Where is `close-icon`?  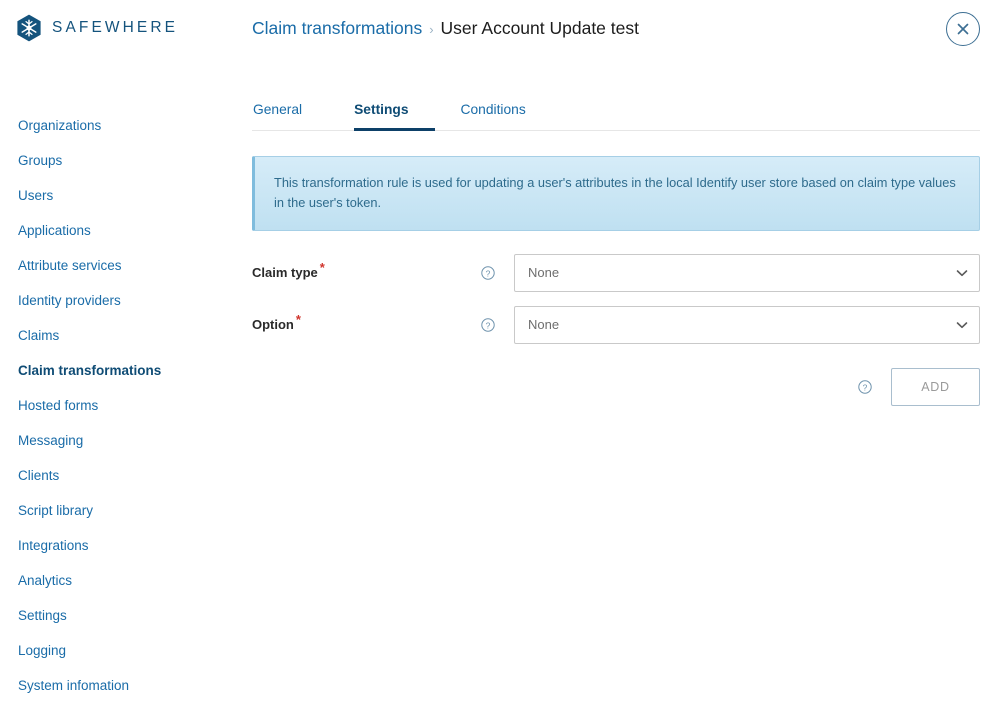
close-icon is located at coordinates (963, 29).